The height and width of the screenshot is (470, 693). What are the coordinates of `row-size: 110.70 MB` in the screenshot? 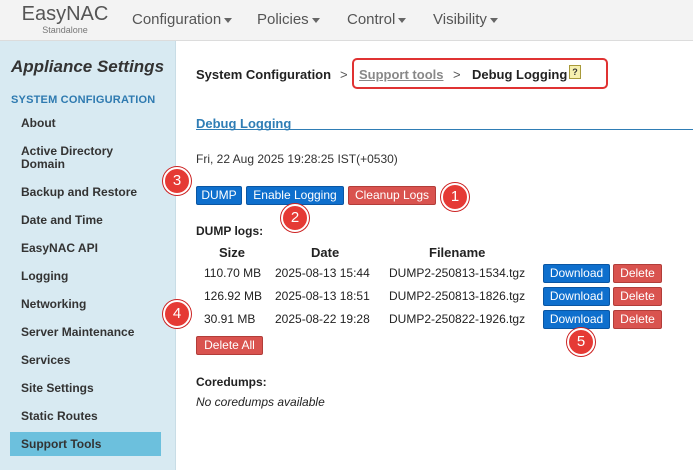 It's located at (233, 273).